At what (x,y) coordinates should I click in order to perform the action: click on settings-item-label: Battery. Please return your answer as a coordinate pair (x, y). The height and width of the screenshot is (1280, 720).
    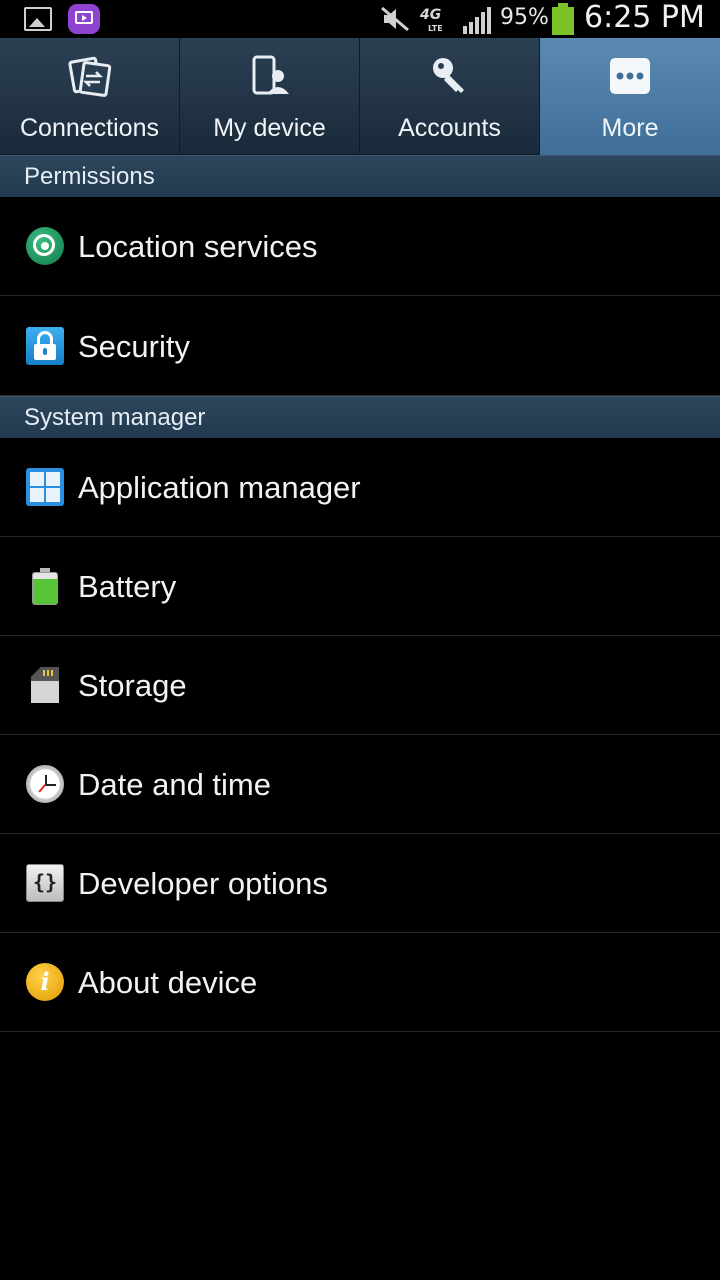
    Looking at the image, I should click on (127, 586).